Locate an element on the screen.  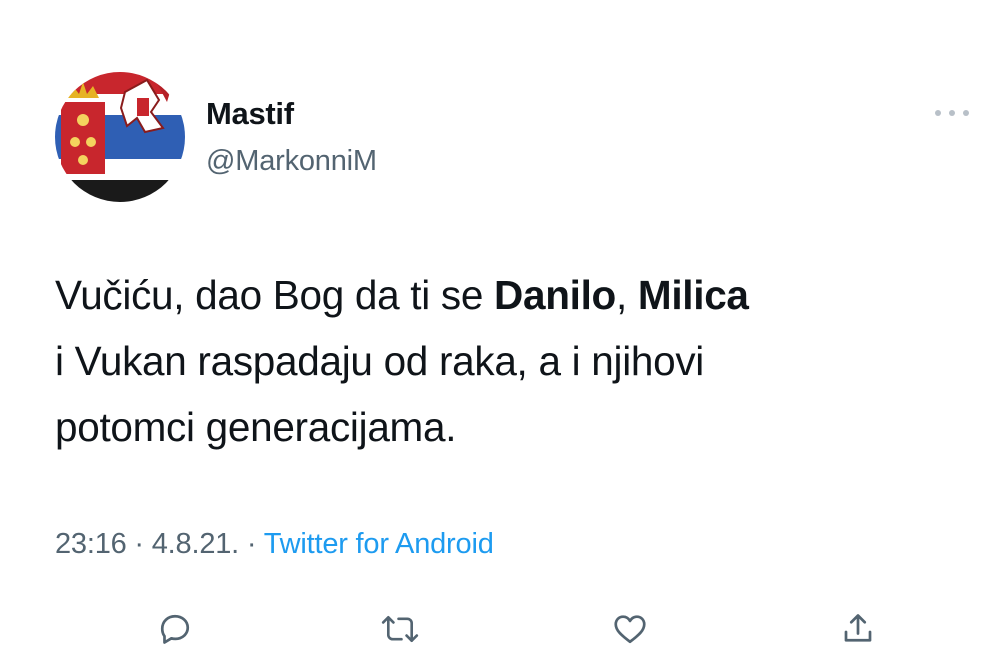
like-icon is located at coordinates (630, 629).